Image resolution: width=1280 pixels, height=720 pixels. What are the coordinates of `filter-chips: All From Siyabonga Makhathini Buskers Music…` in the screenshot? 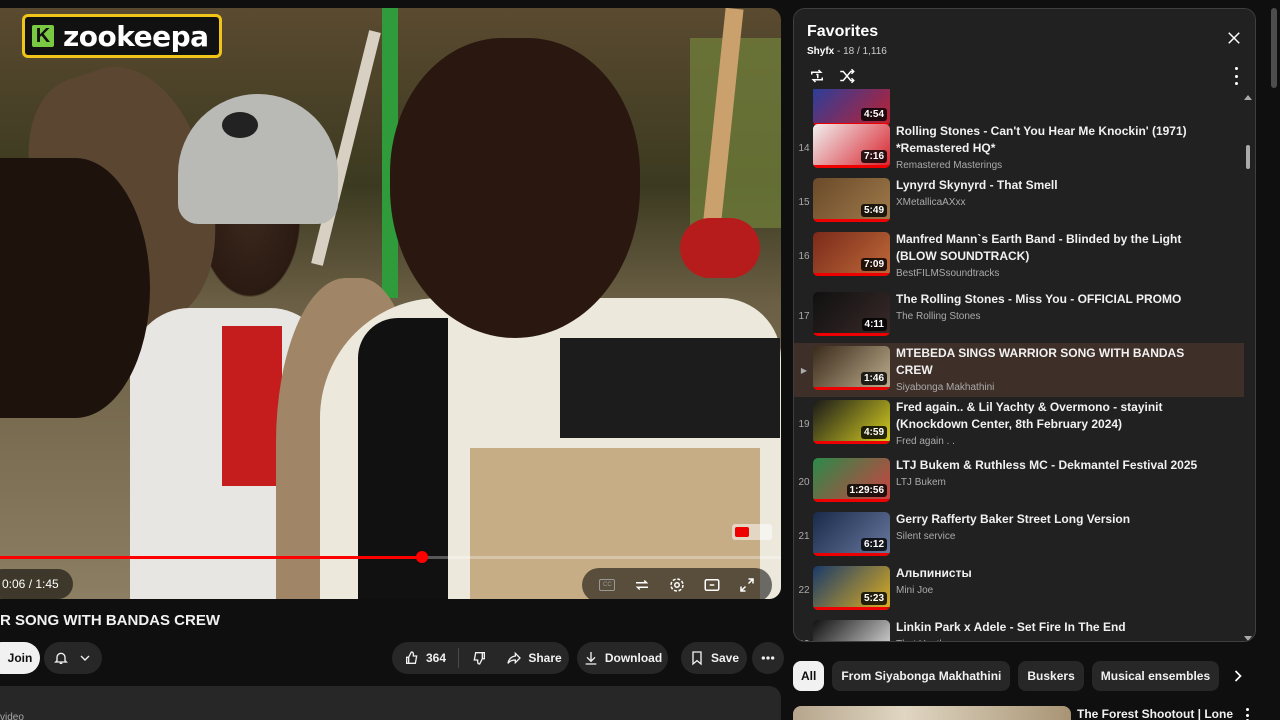 It's located at (1008, 676).